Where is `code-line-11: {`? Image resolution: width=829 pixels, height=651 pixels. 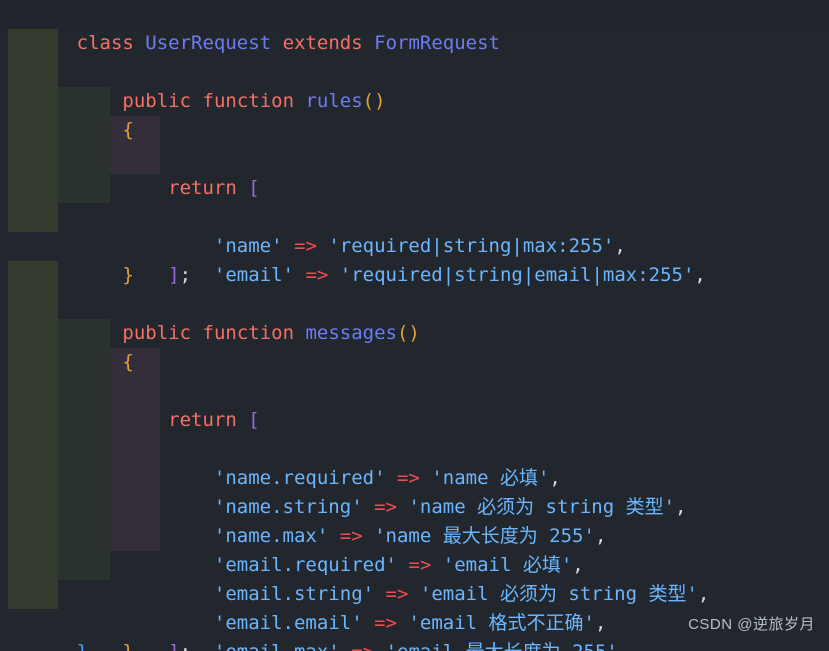
code-line-11: { is located at coordinates (414, 331).